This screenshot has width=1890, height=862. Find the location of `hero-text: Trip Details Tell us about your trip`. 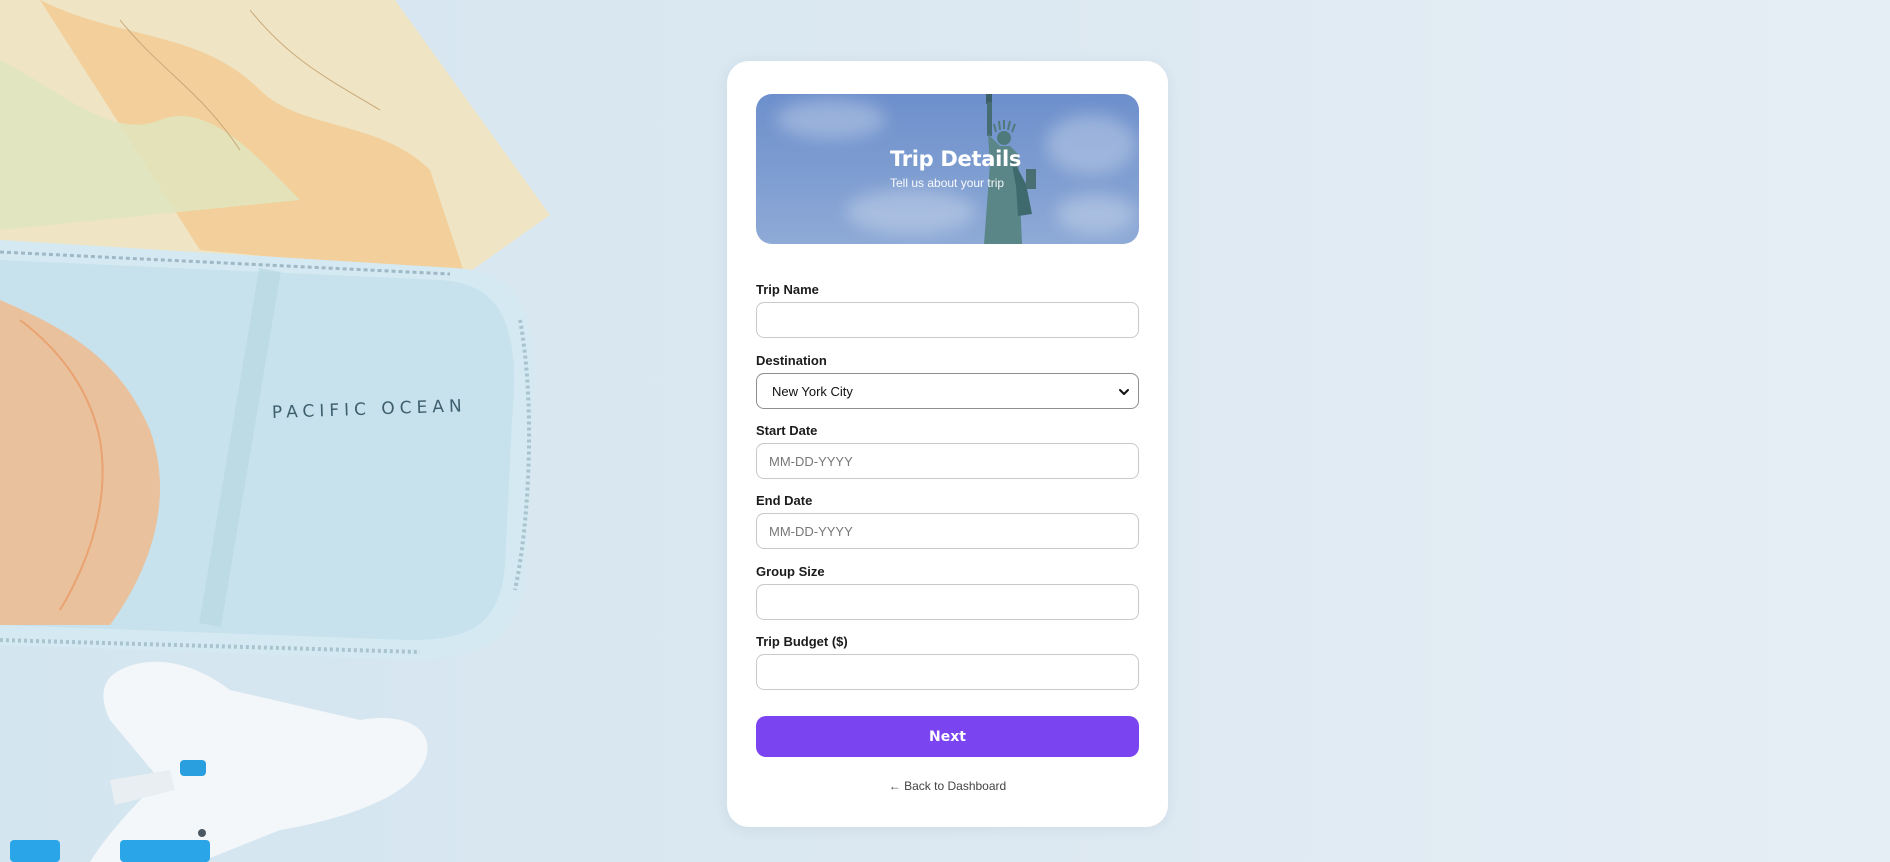

hero-text: Trip Details Tell us about your trip is located at coordinates (955, 168).